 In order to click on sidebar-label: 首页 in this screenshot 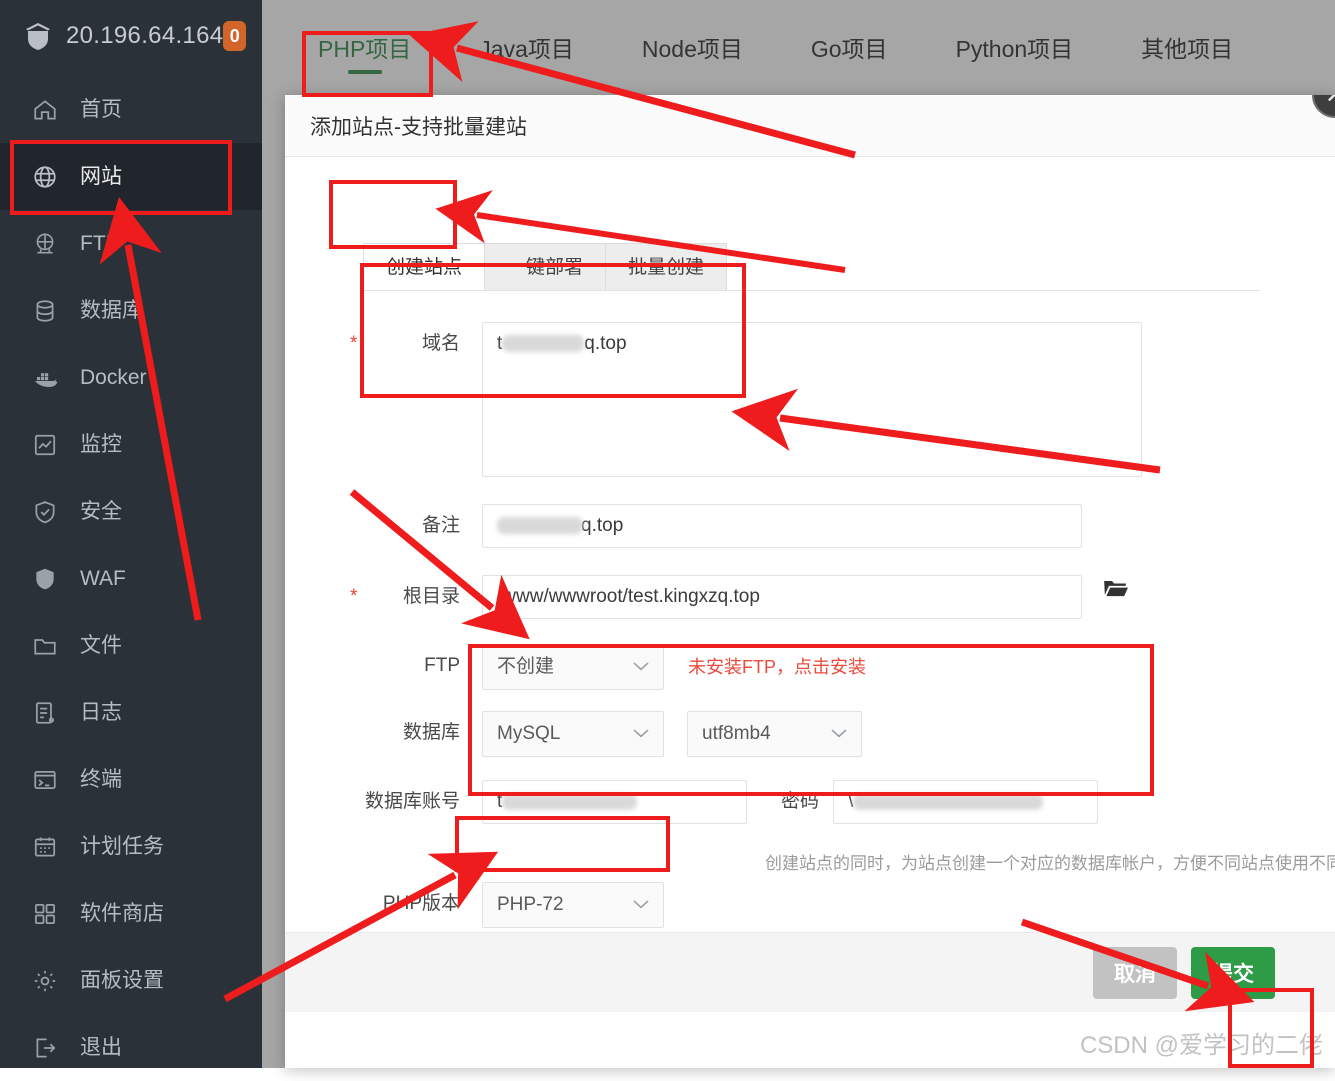, I will do `click(101, 109)`.